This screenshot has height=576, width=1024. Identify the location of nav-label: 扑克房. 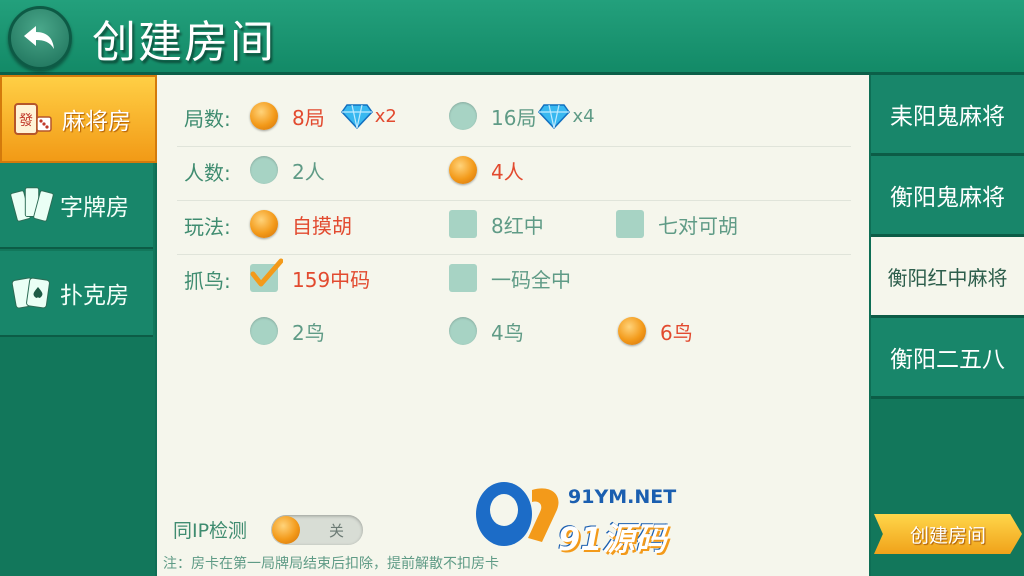
(94, 296).